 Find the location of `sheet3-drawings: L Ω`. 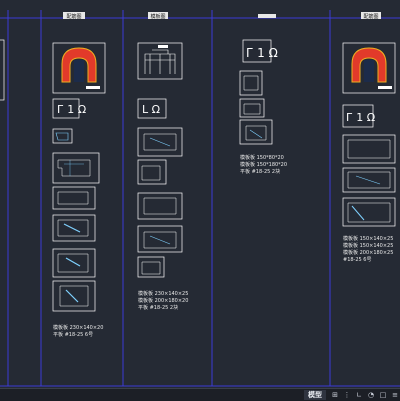

sheet3-drawings: L Ω is located at coordinates (160, 160).